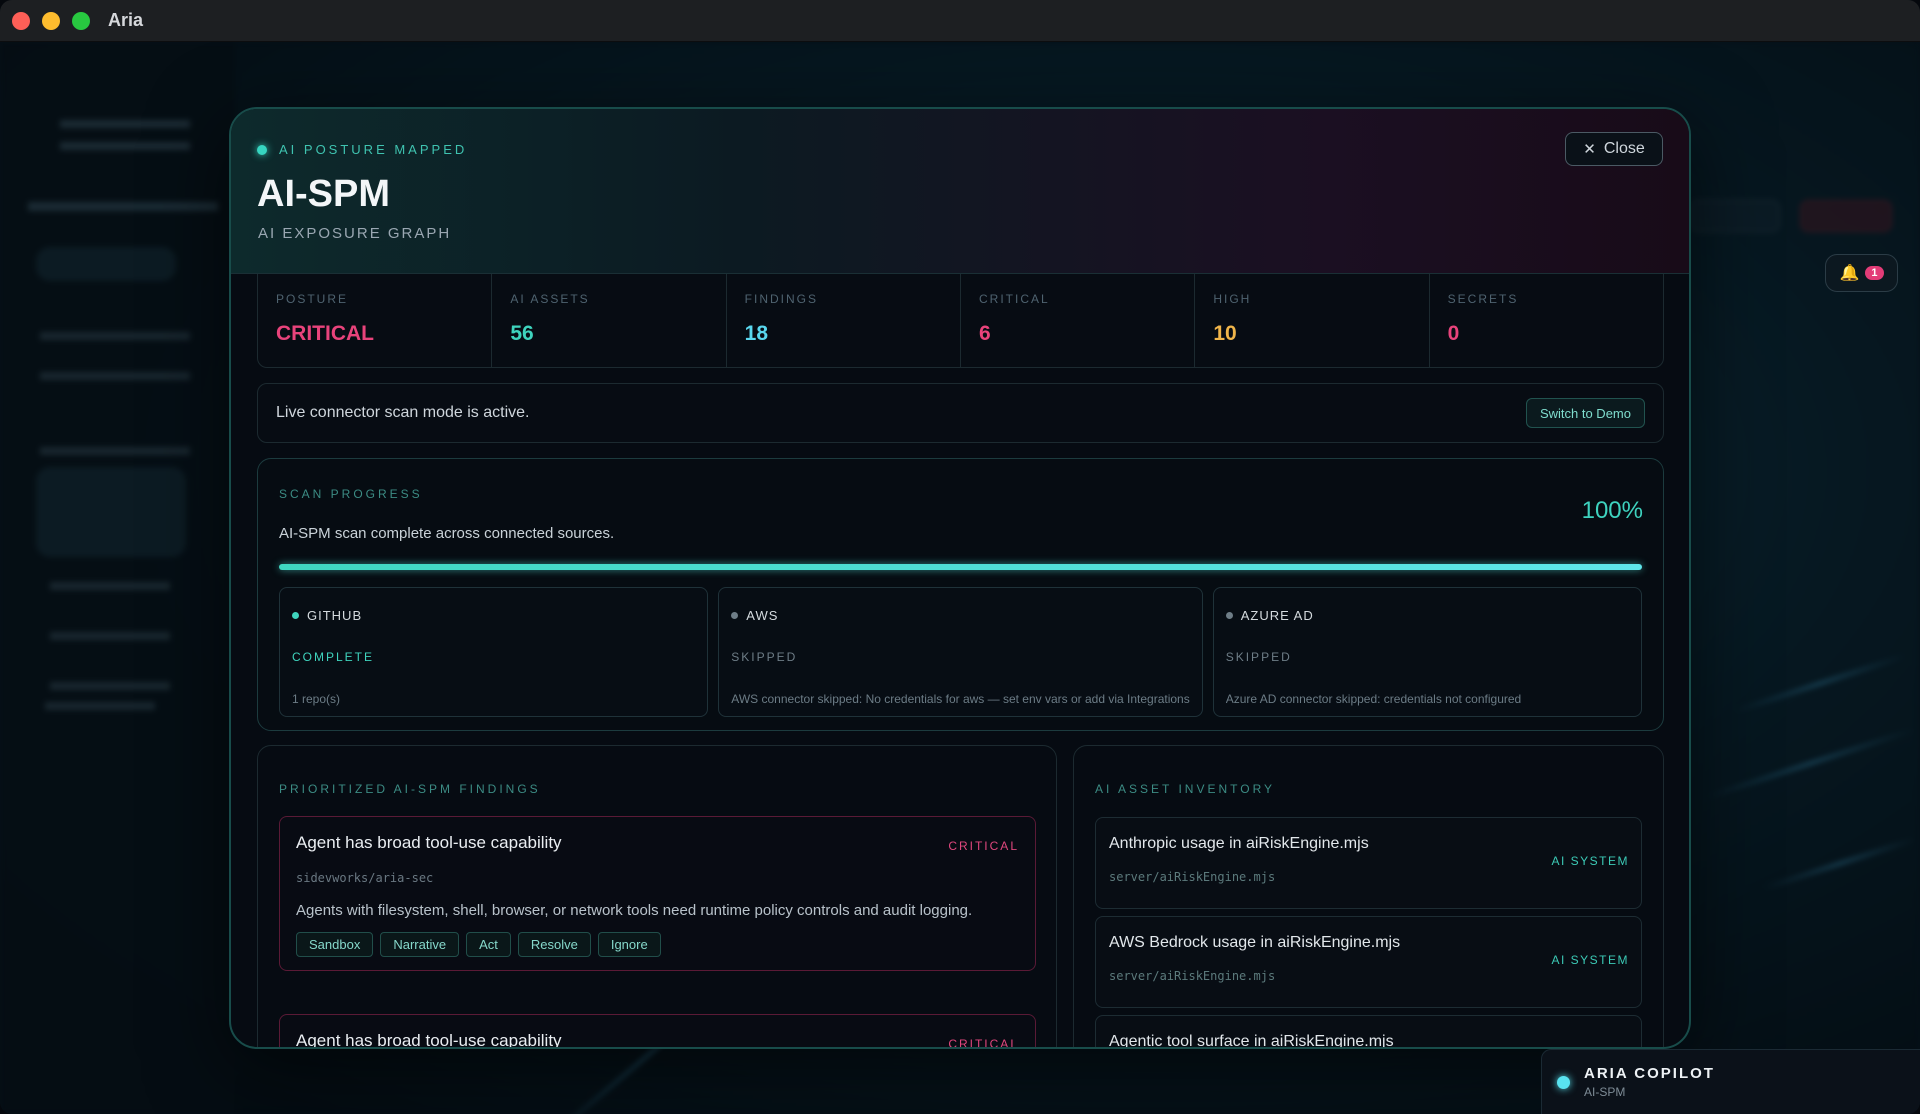  What do you see at coordinates (494, 652) in the screenshot?
I see `source-card-github: GITHUB COMPLETE 1 repo(s)` at bounding box center [494, 652].